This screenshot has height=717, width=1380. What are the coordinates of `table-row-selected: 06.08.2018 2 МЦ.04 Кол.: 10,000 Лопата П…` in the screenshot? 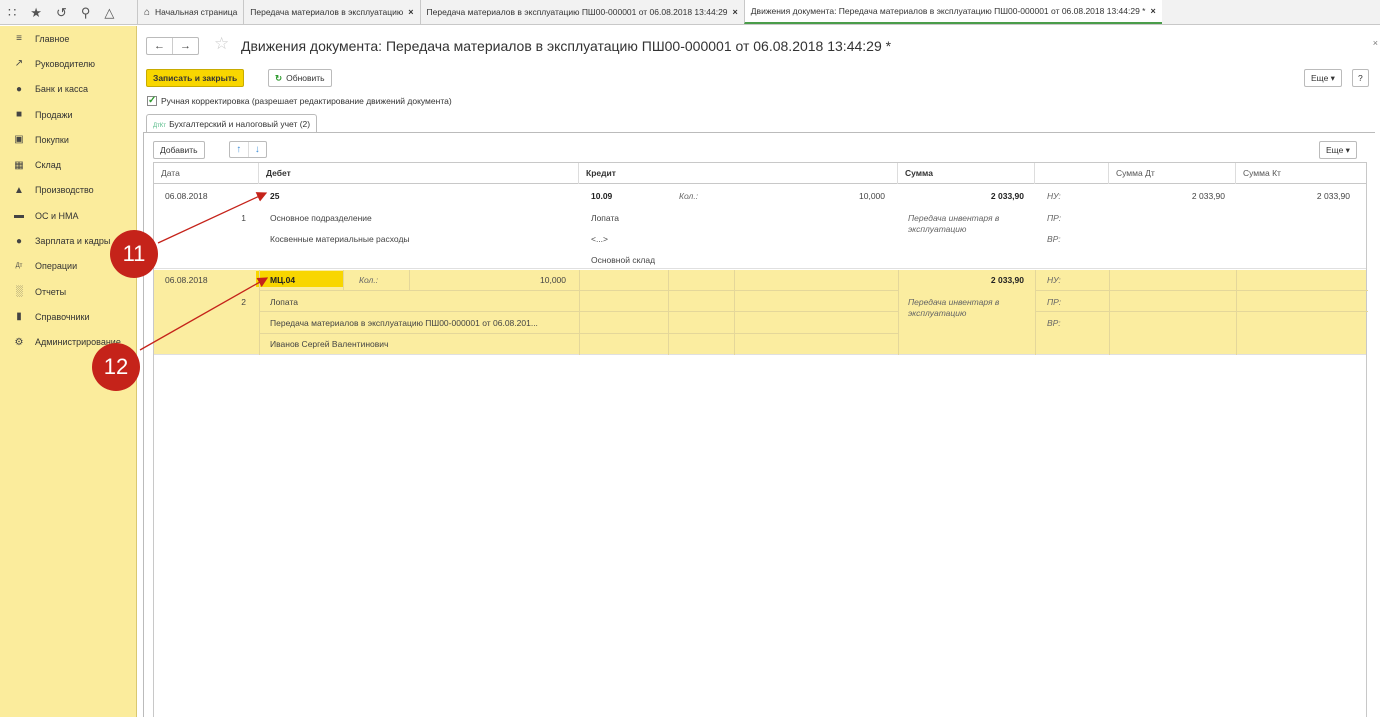 It's located at (761, 312).